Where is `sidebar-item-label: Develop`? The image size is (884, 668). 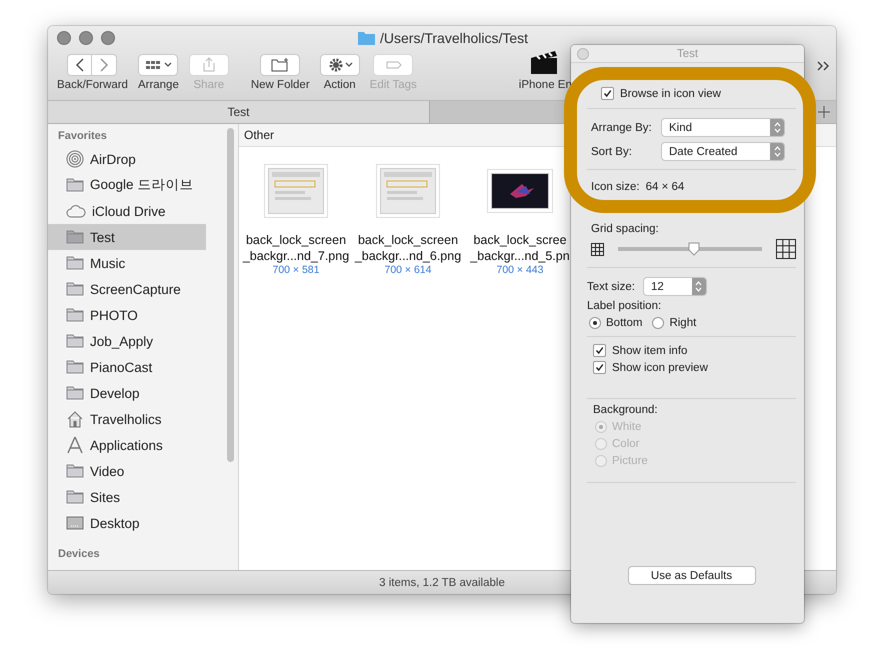 sidebar-item-label: Develop is located at coordinates (115, 393).